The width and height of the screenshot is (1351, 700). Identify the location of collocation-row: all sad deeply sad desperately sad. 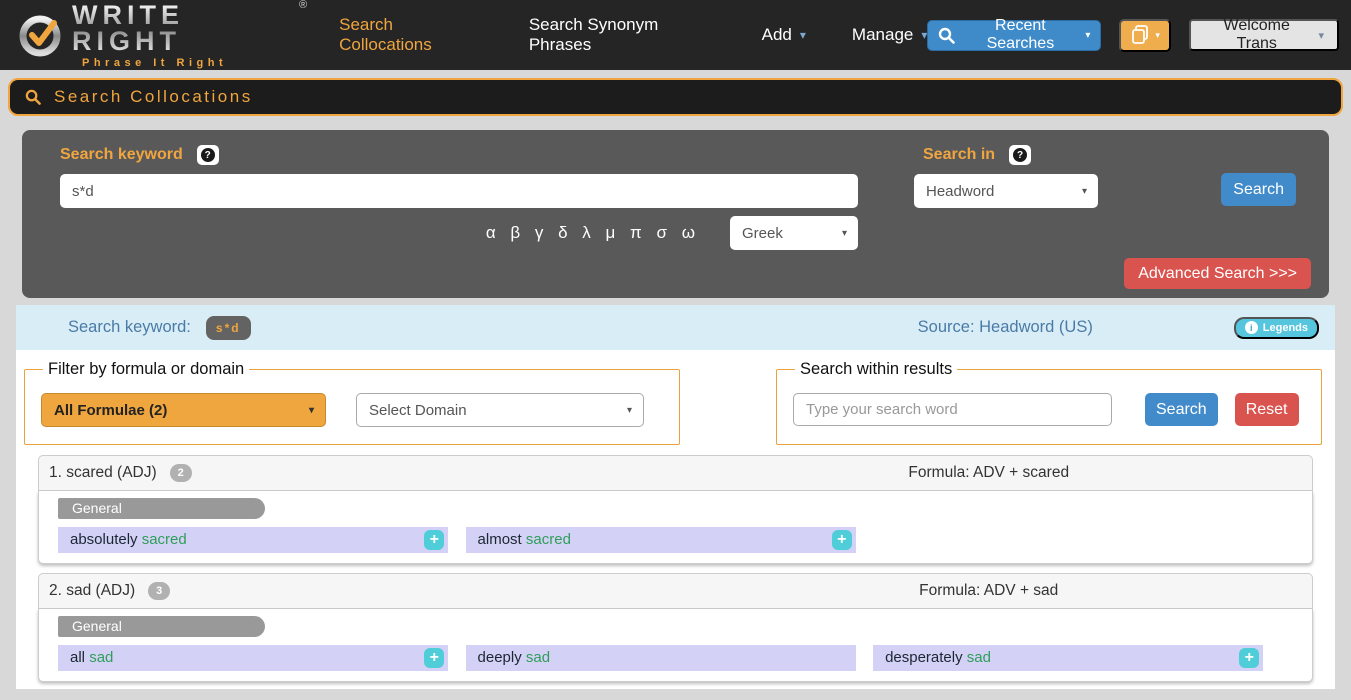
(675, 658).